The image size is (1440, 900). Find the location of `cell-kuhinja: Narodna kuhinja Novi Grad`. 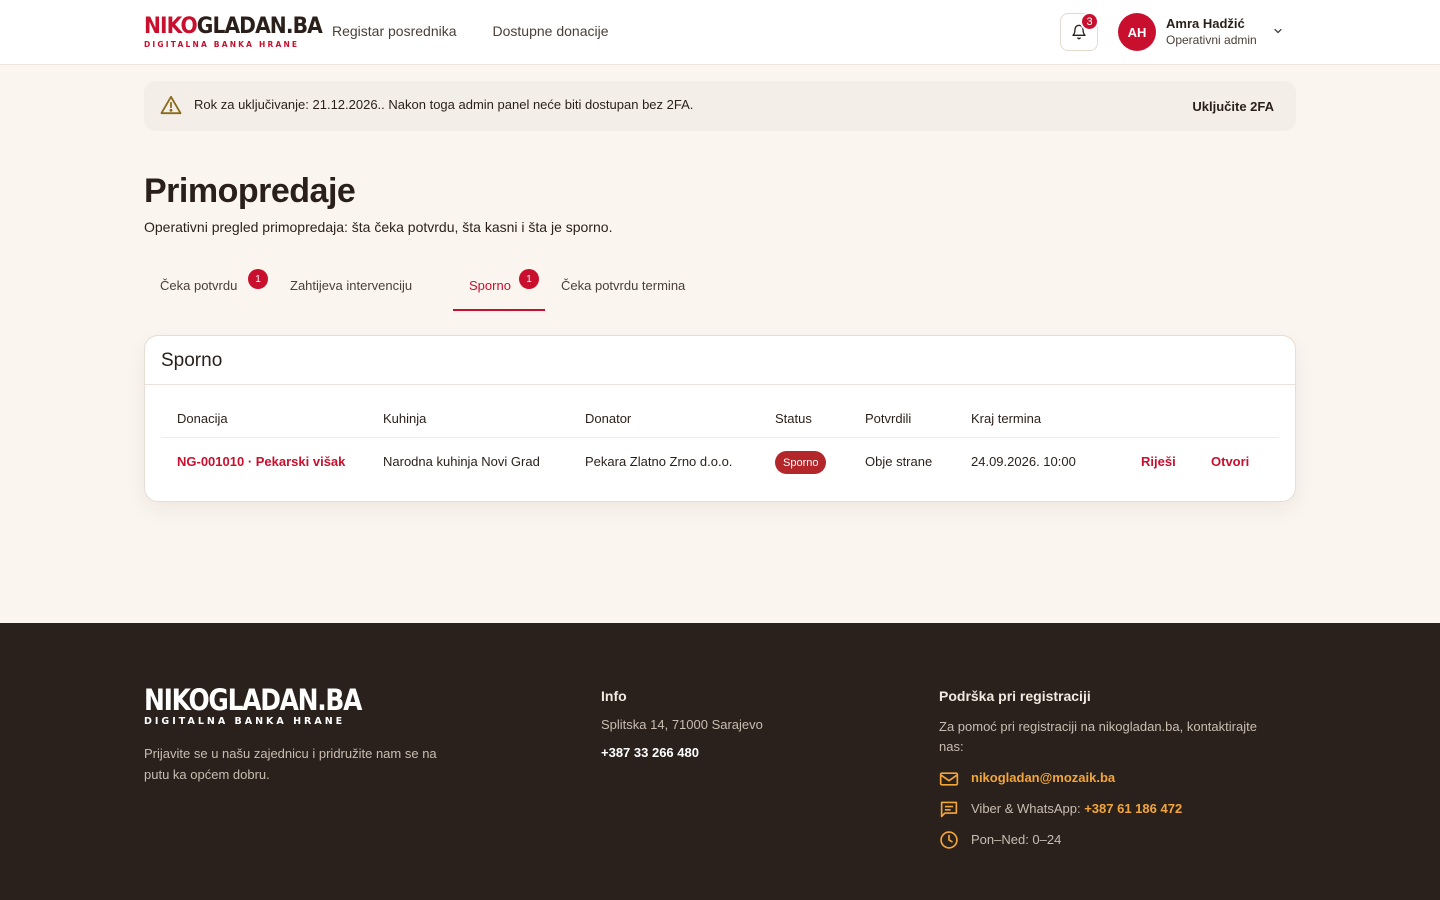

cell-kuhinja: Narodna kuhinja Novi Grad is located at coordinates (461, 461).